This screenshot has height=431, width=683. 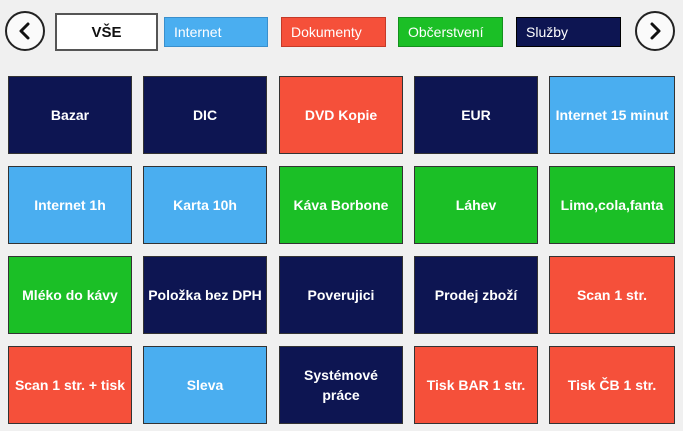 I want to click on product-label: Káva Borbone, so click(x=341, y=205).